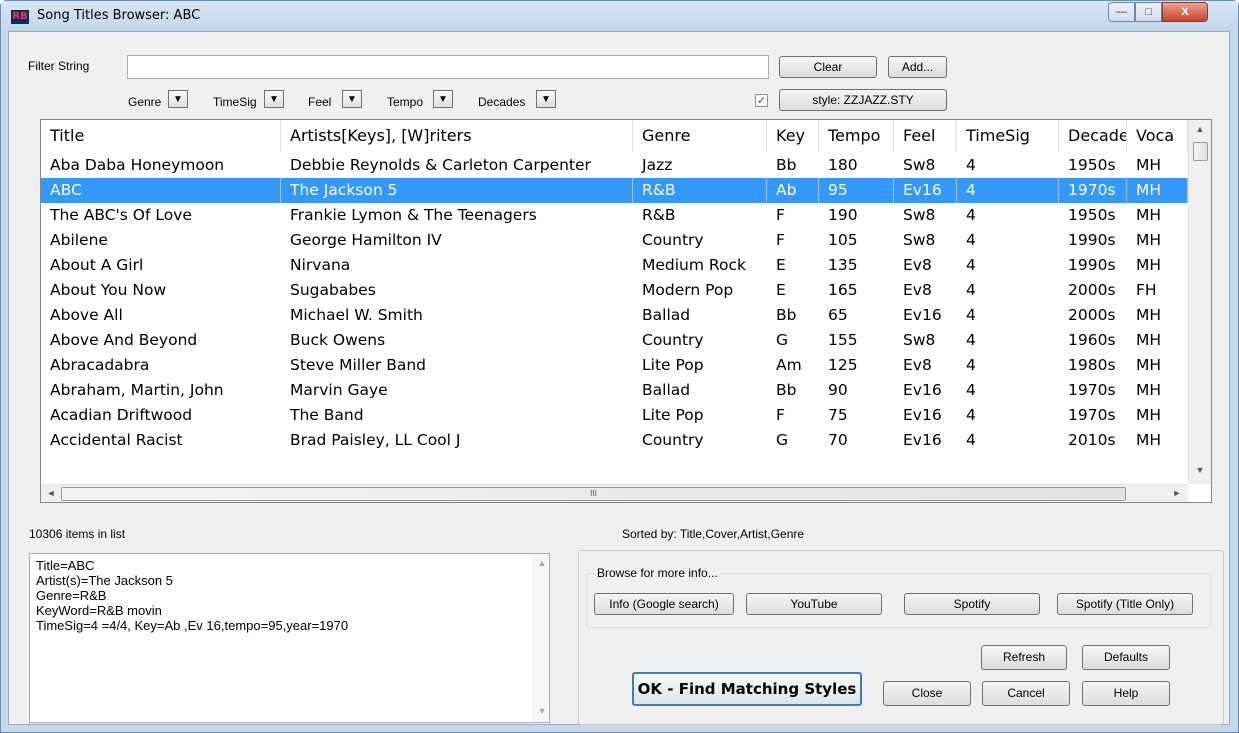 Image resolution: width=1239 pixels, height=733 pixels. Describe the element at coordinates (780, 240) in the screenshot. I see `cell-key: F` at that location.